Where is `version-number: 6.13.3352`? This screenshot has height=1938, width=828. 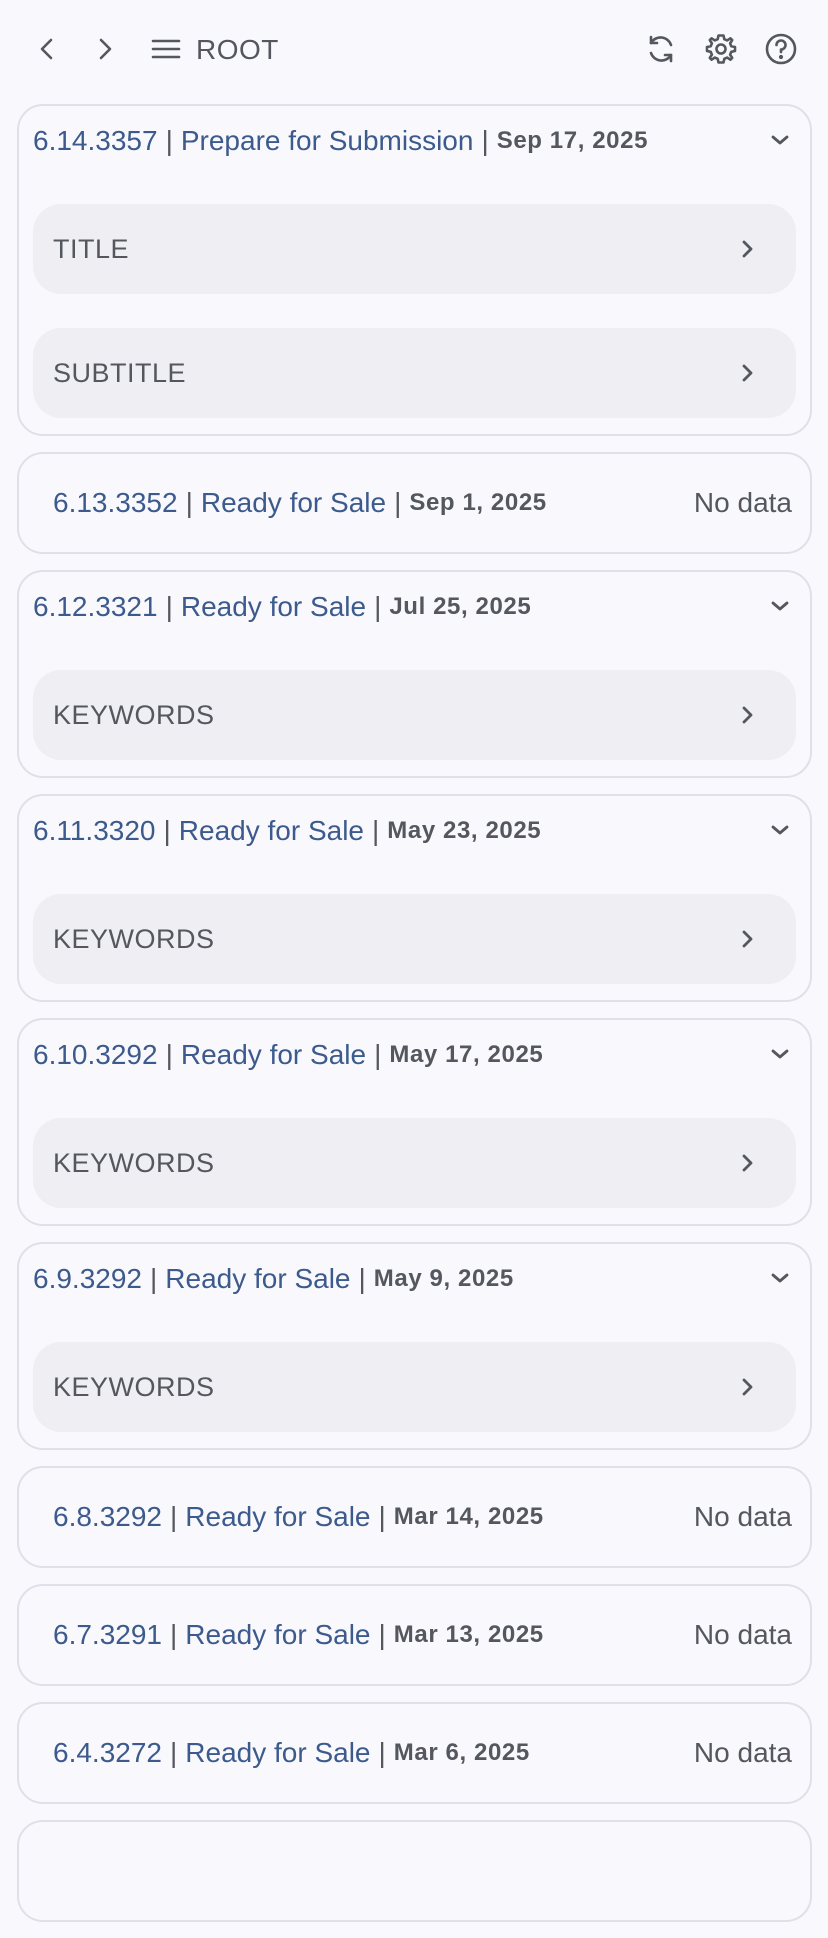 version-number: 6.13.3352 is located at coordinates (115, 502).